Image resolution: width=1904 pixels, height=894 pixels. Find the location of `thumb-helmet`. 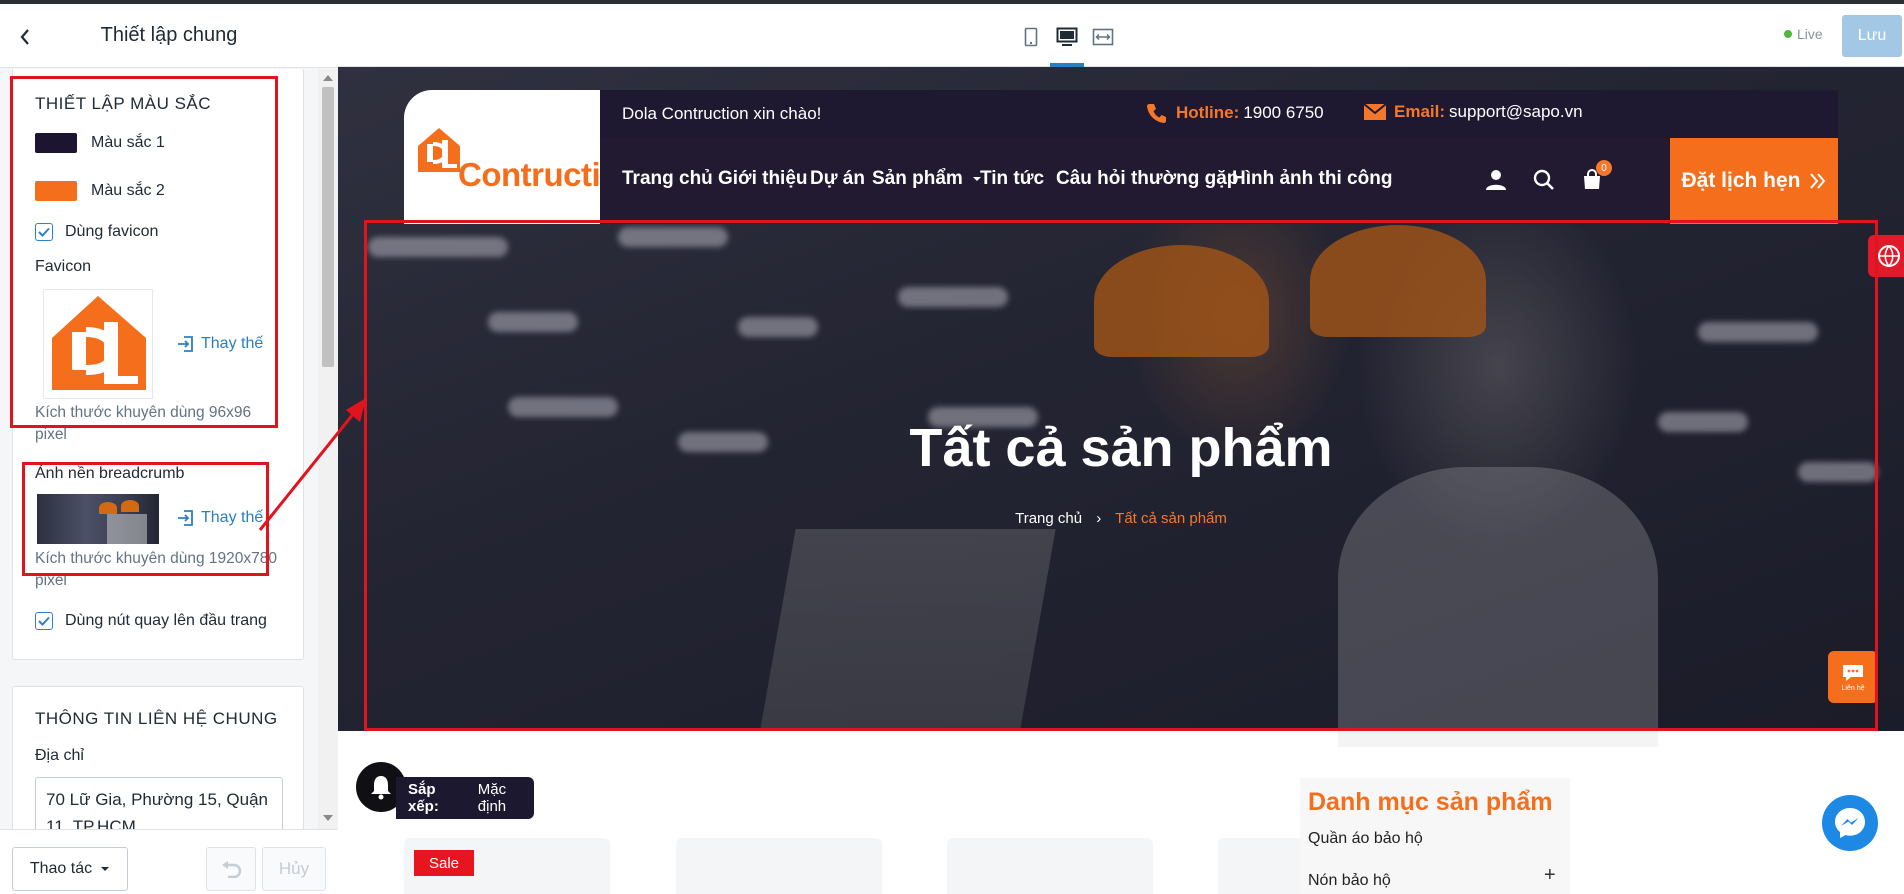

thumb-helmet is located at coordinates (108, 508).